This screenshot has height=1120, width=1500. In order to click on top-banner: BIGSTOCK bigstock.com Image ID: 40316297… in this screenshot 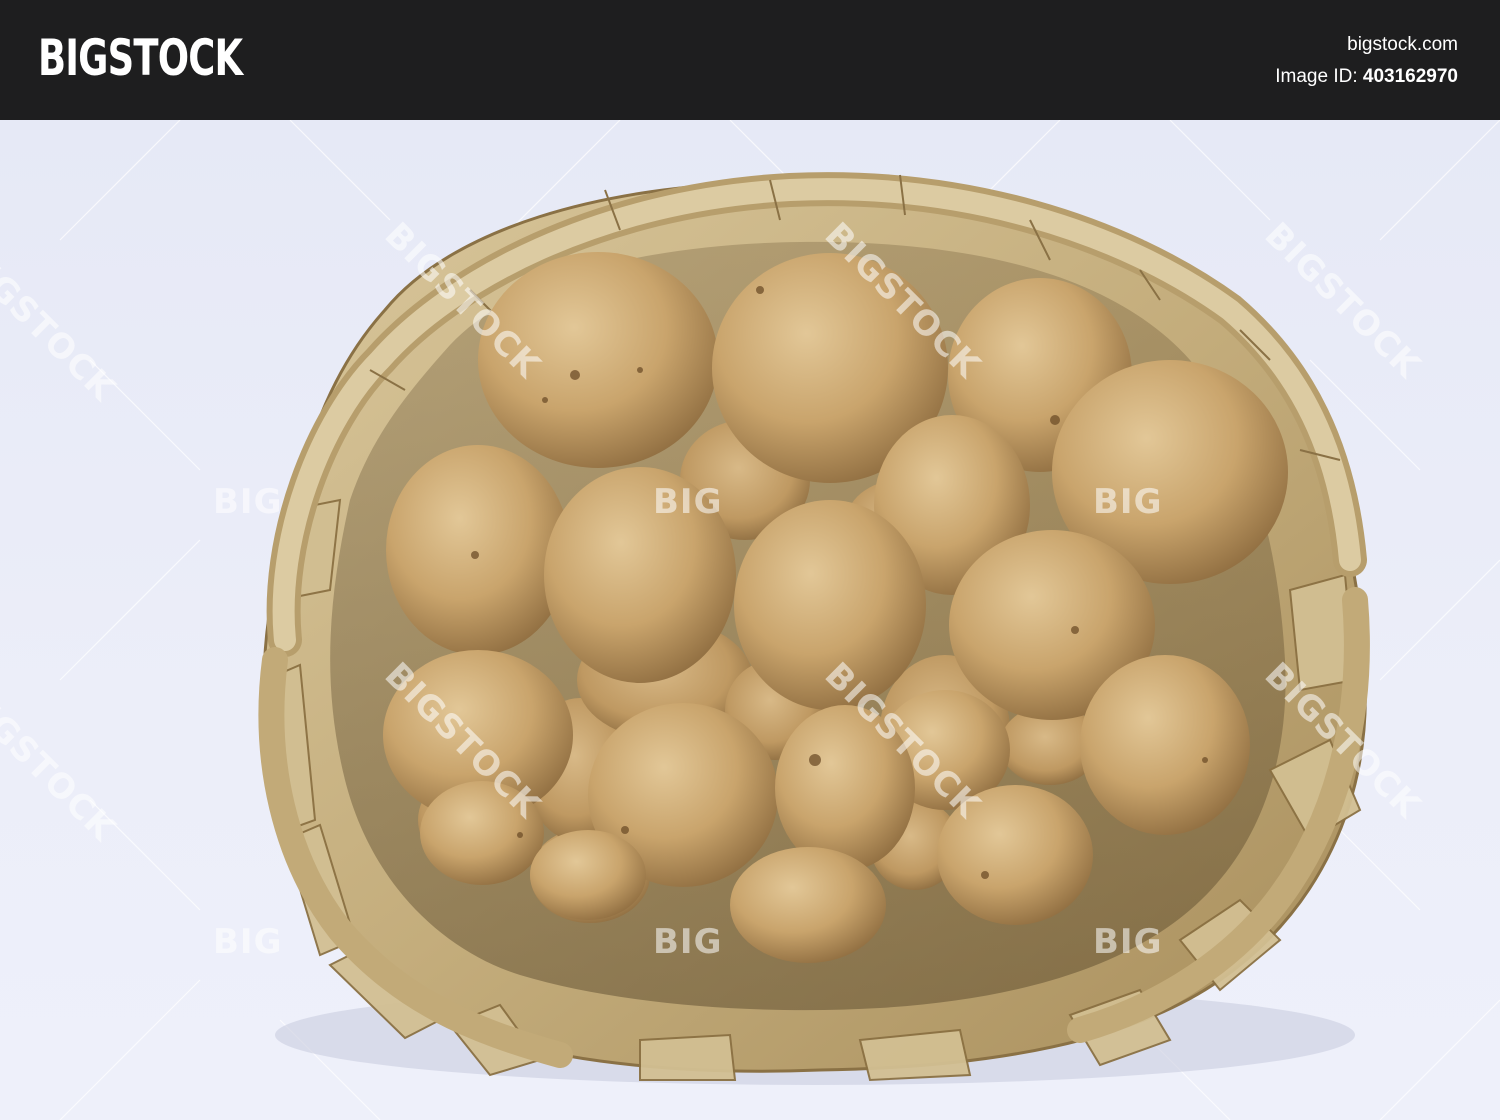, I will do `click(750, 60)`.